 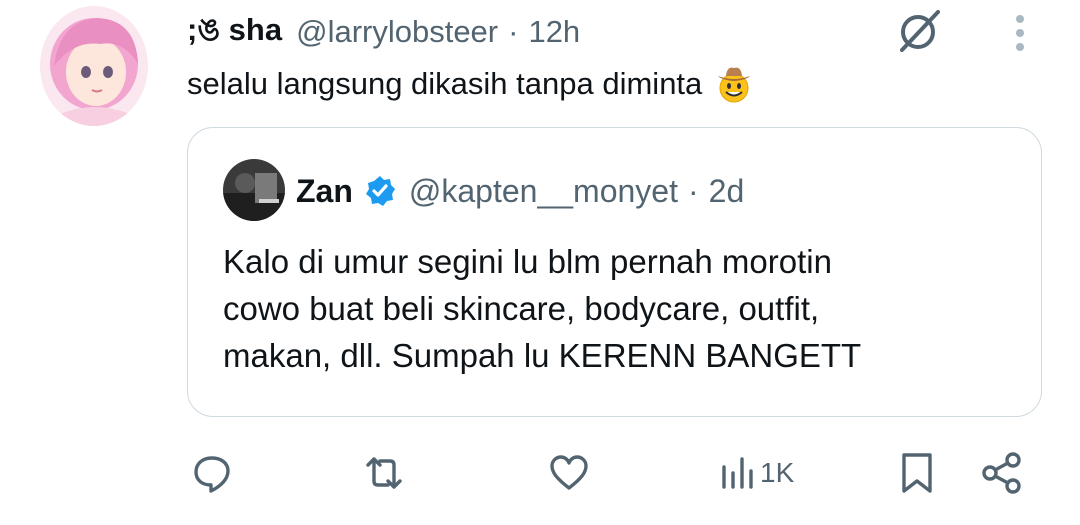 I want to click on reply-icon, so click(x=212, y=474).